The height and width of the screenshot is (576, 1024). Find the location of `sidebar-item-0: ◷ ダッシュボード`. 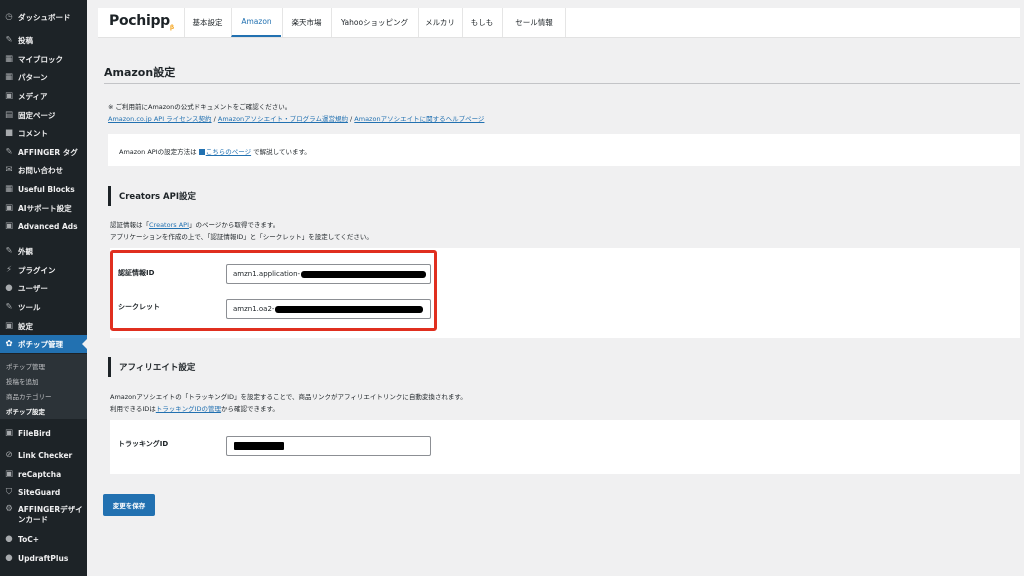

sidebar-item-0: ◷ ダッシュボード is located at coordinates (43, 17).